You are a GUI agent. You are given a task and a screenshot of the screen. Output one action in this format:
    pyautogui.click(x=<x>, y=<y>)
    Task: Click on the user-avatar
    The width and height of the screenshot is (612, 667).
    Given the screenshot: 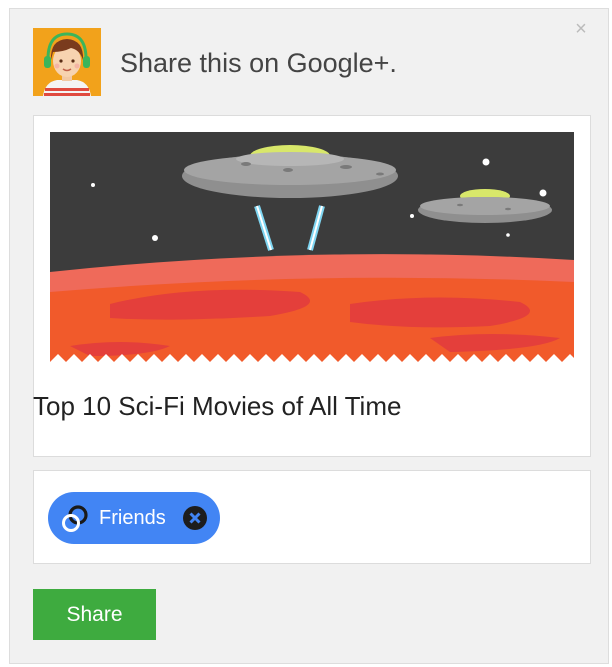 What is the action you would take?
    pyautogui.click(x=67, y=62)
    